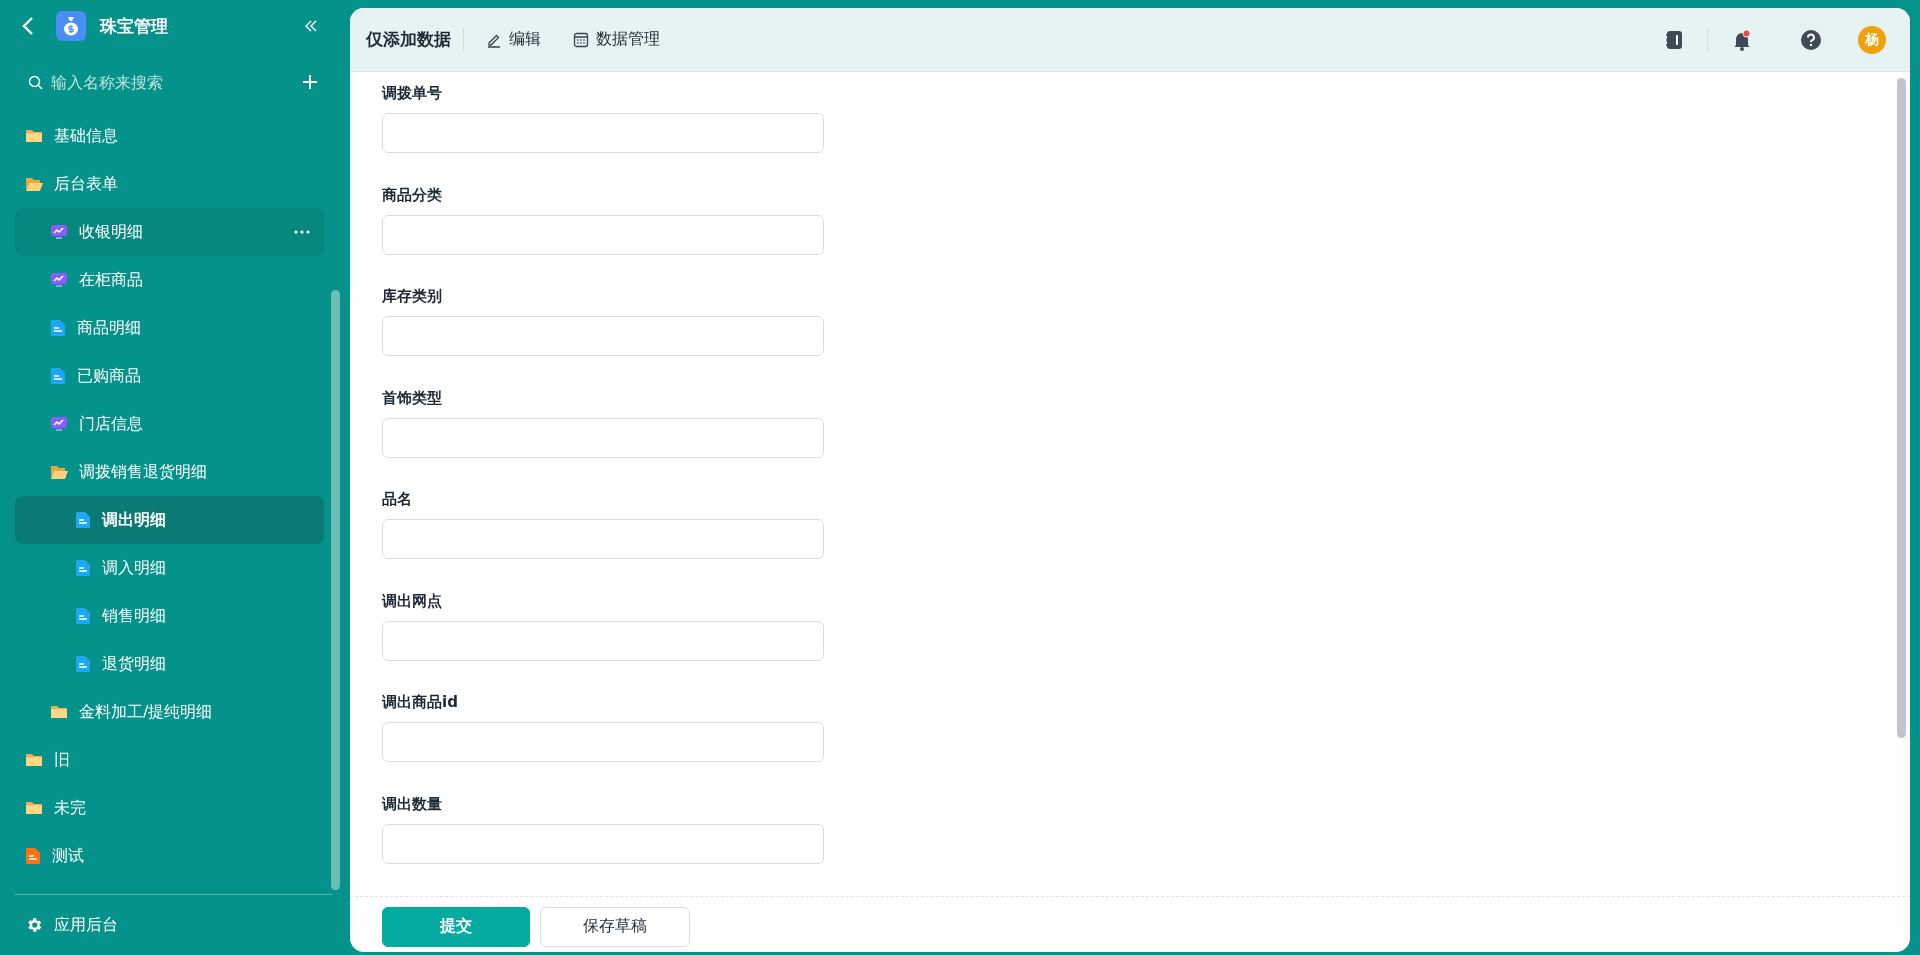  Describe the element at coordinates (169, 184) in the screenshot. I see `sidebar-item: 后台表单` at that location.